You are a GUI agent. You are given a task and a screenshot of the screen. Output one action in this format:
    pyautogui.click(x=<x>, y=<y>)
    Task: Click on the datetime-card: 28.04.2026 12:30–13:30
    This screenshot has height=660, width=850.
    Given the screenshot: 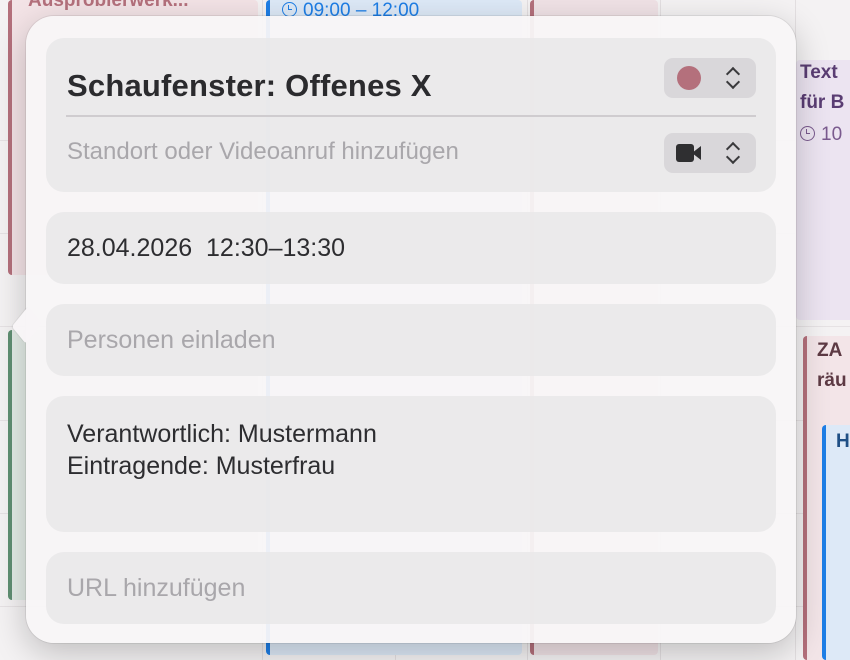 What is the action you would take?
    pyautogui.click(x=411, y=248)
    